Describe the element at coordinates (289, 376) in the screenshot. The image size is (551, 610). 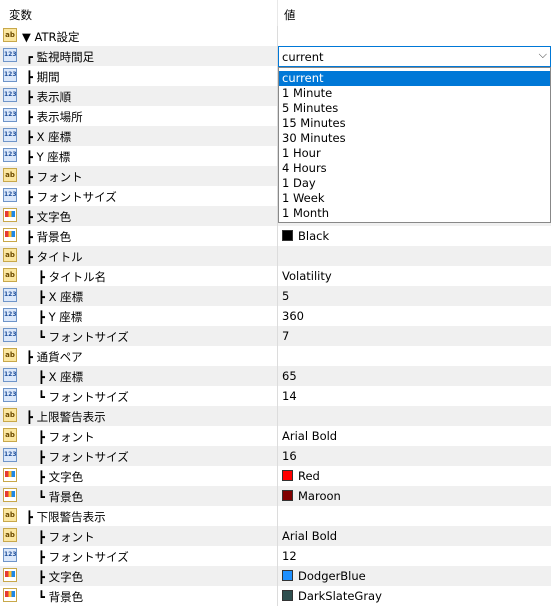
I see `property-value: 65` at that location.